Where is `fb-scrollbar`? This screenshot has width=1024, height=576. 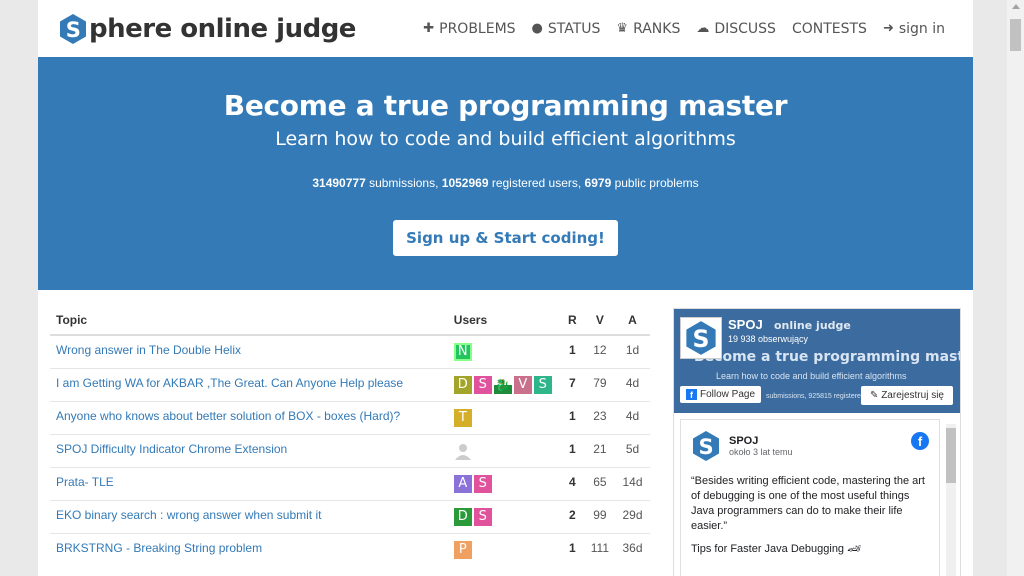 fb-scrollbar is located at coordinates (951, 500).